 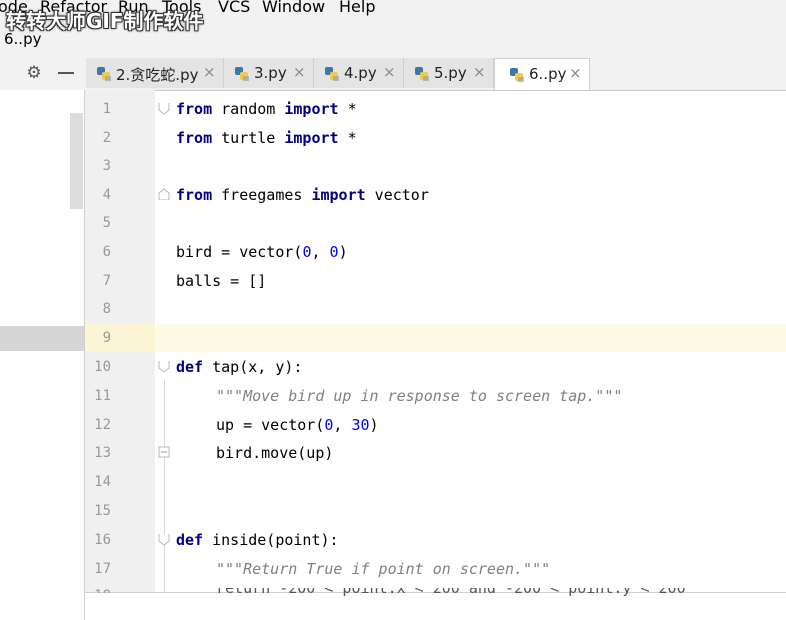 I want to click on code-line-6: bird = vector(0, 0), so click(x=262, y=252).